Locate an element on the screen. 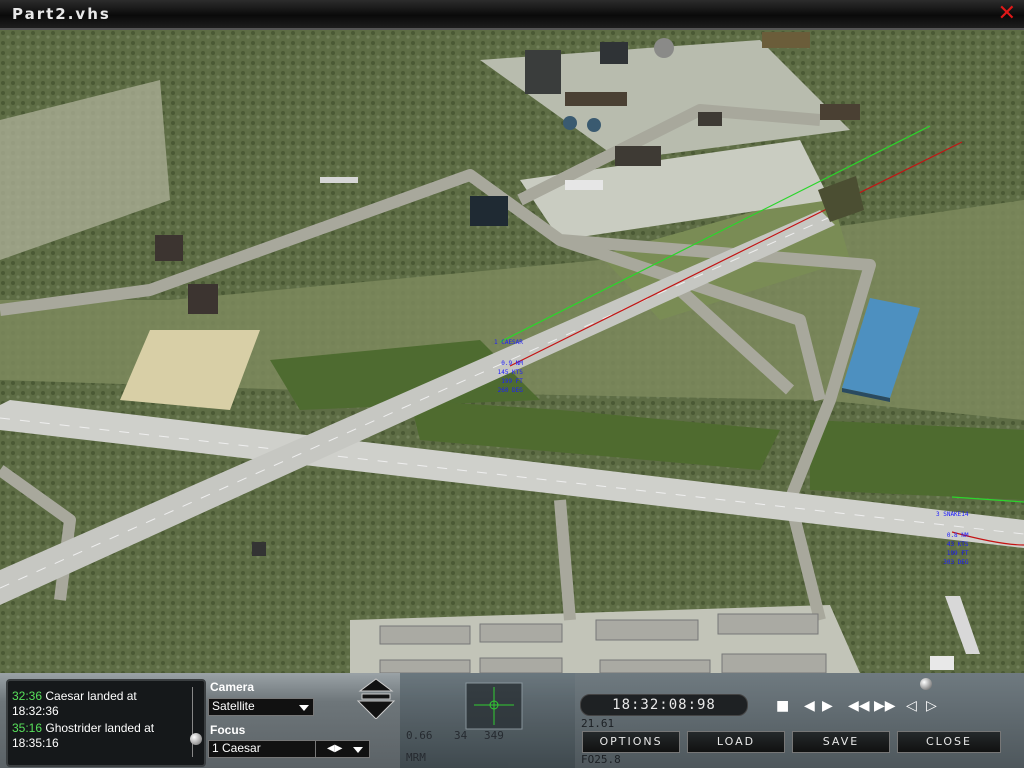 This screenshot has height=768, width=1024. distance-readout: 0.8 NM is located at coordinates (957, 535).